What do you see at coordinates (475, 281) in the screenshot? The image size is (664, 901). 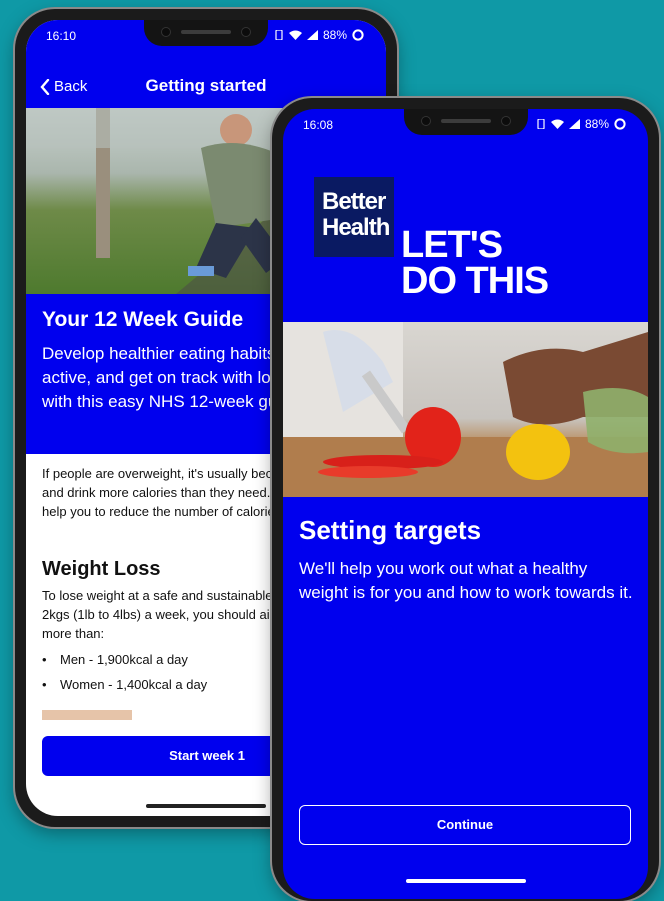 I see `slogan-line-2: DO THIS` at bounding box center [475, 281].